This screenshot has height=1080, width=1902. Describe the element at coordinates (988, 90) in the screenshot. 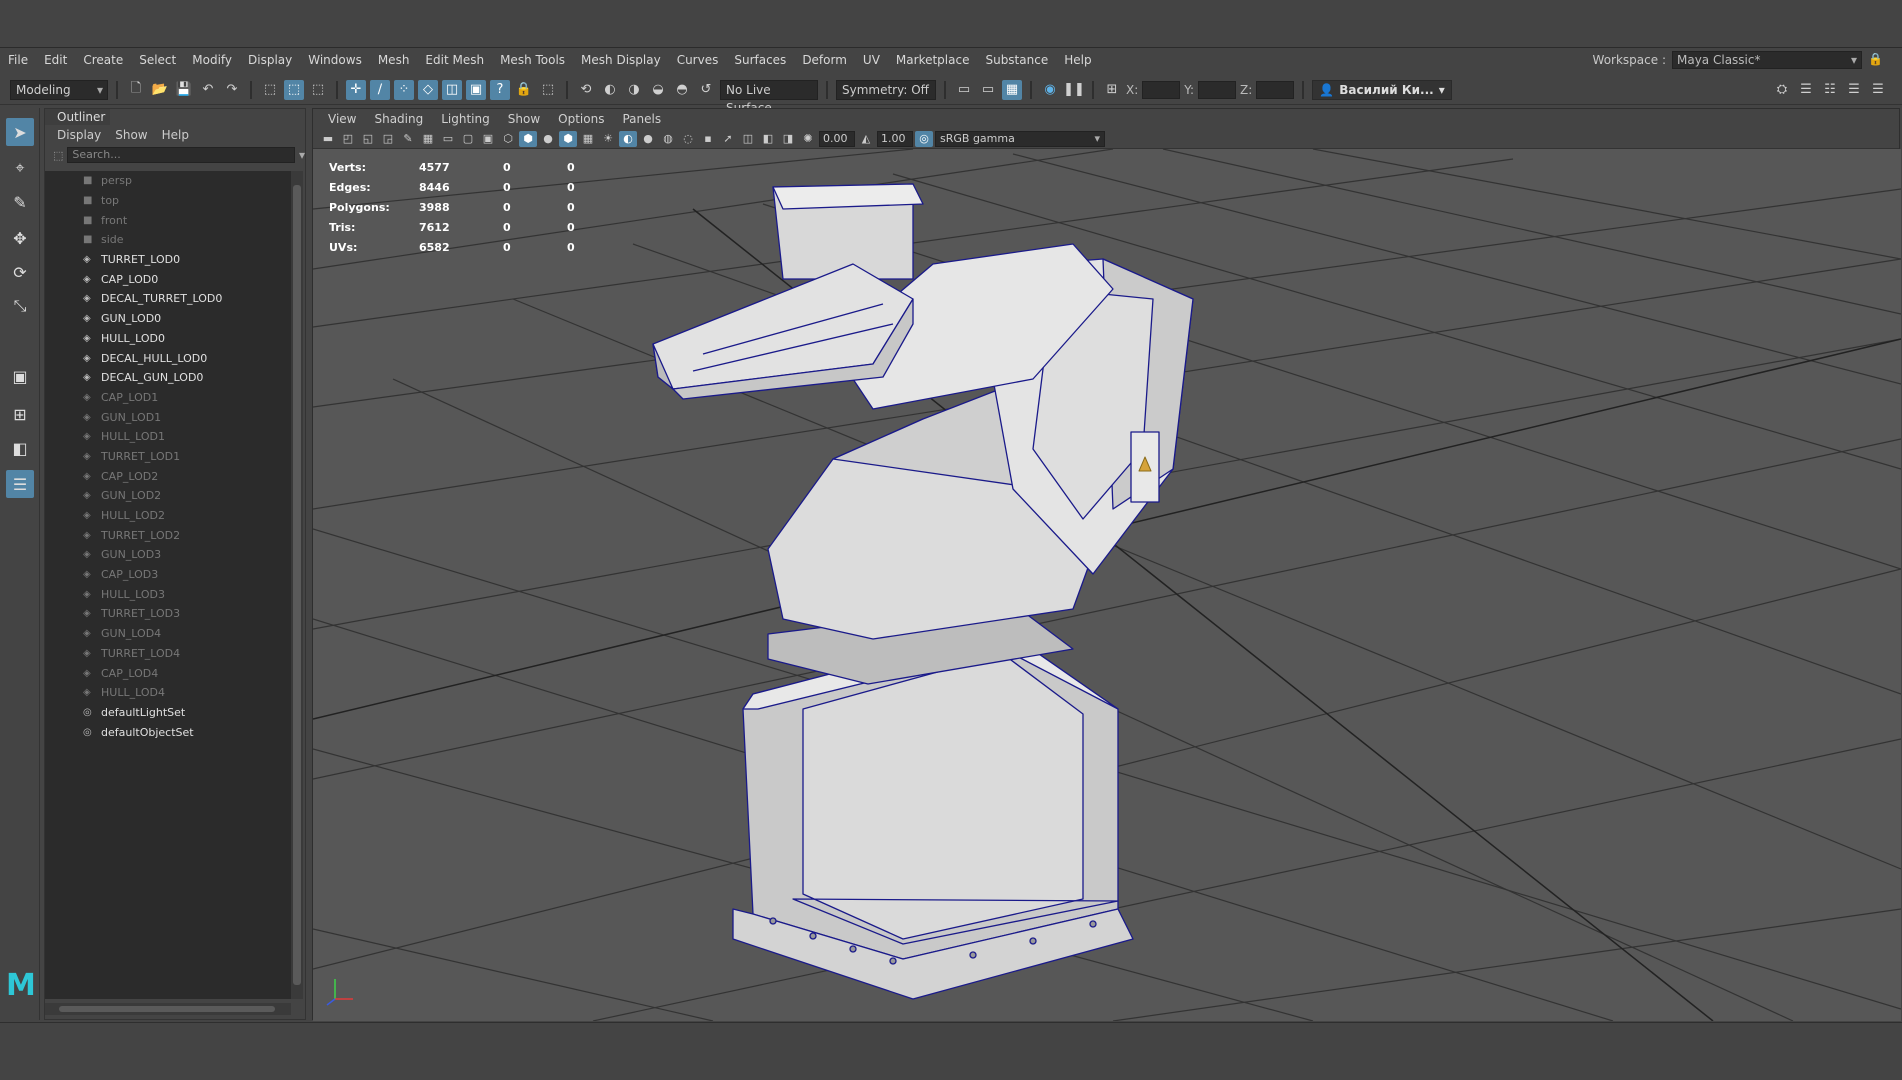

I see `camera-next-icon: ▭` at that location.